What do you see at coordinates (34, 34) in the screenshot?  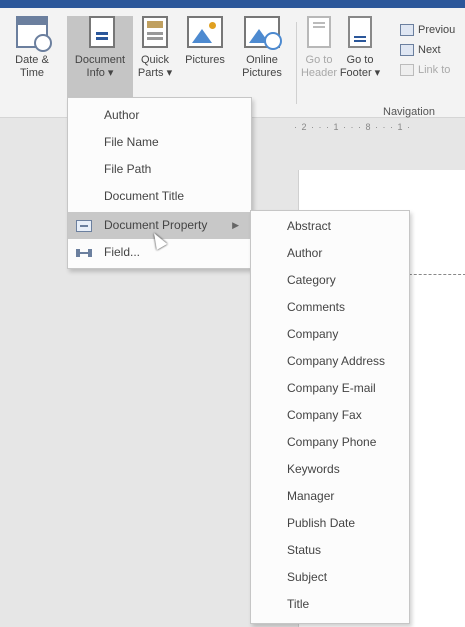 I see `calendar-clock-icon` at bounding box center [34, 34].